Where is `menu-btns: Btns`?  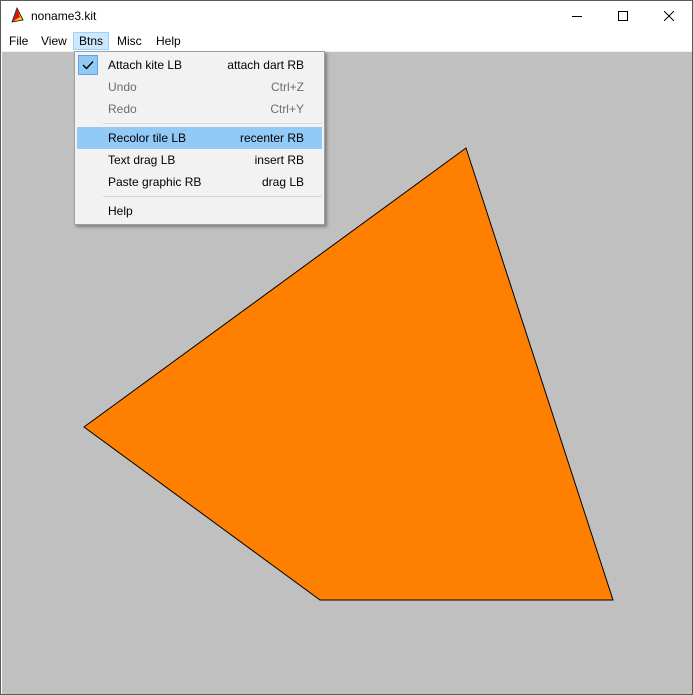
menu-btns: Btns is located at coordinates (91, 41).